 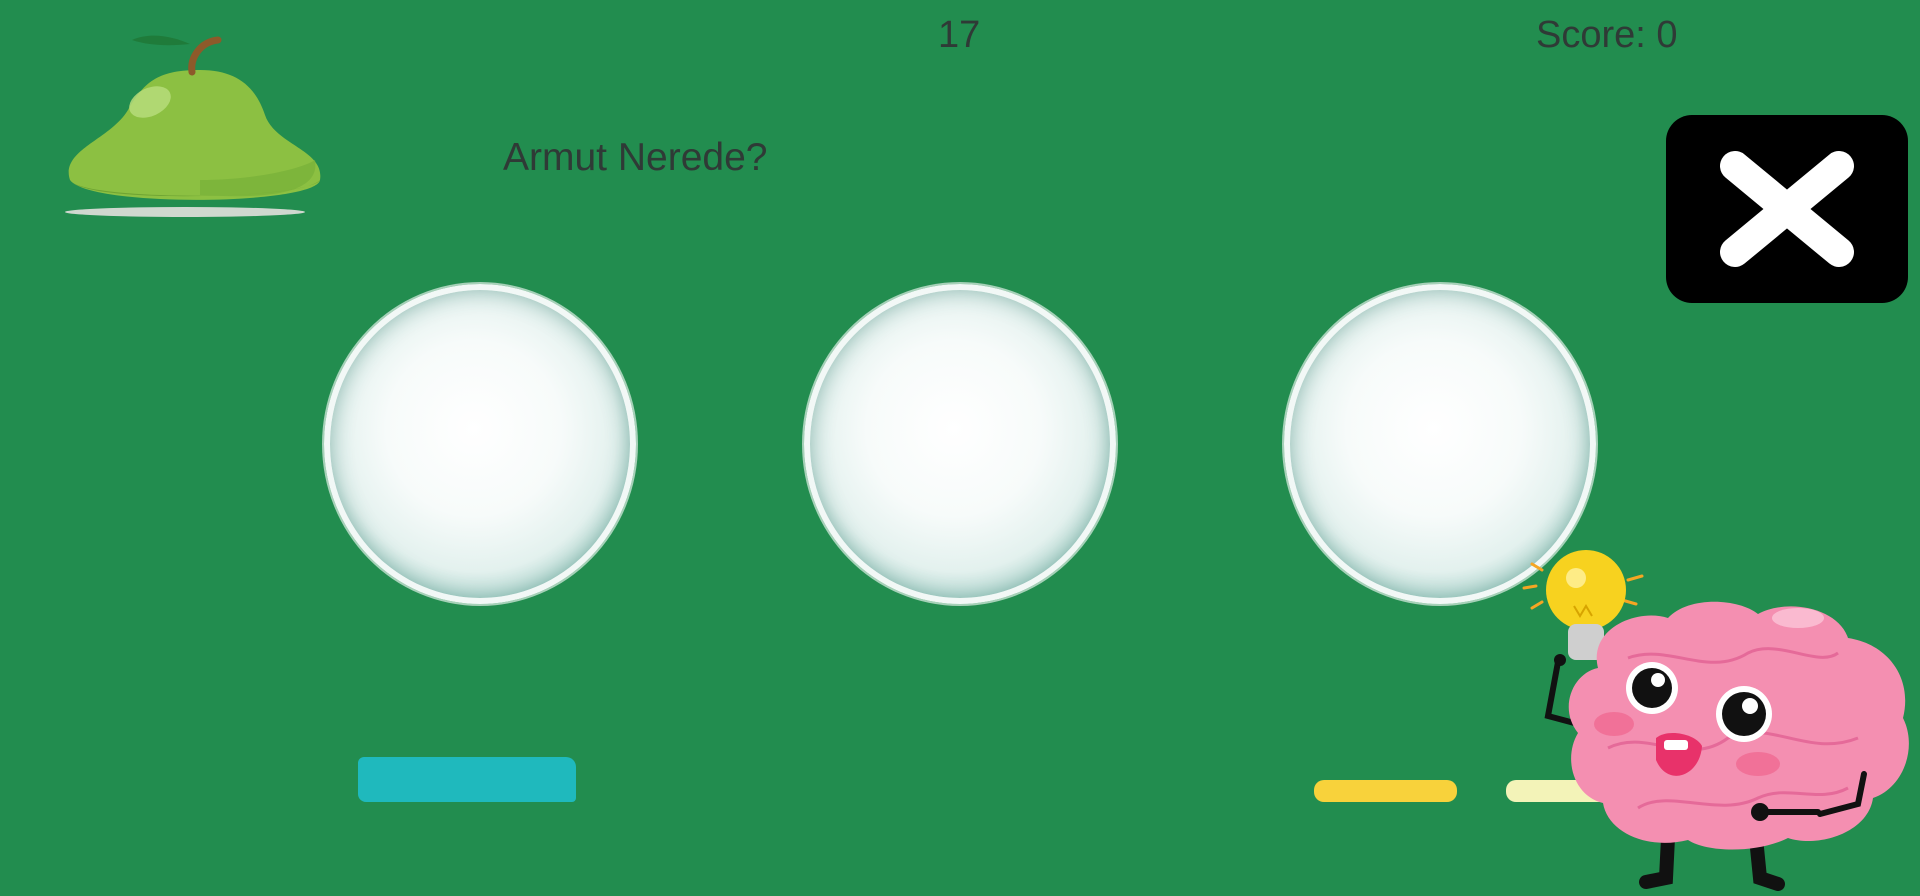 What do you see at coordinates (467, 779) in the screenshot?
I see `teal-bar` at bounding box center [467, 779].